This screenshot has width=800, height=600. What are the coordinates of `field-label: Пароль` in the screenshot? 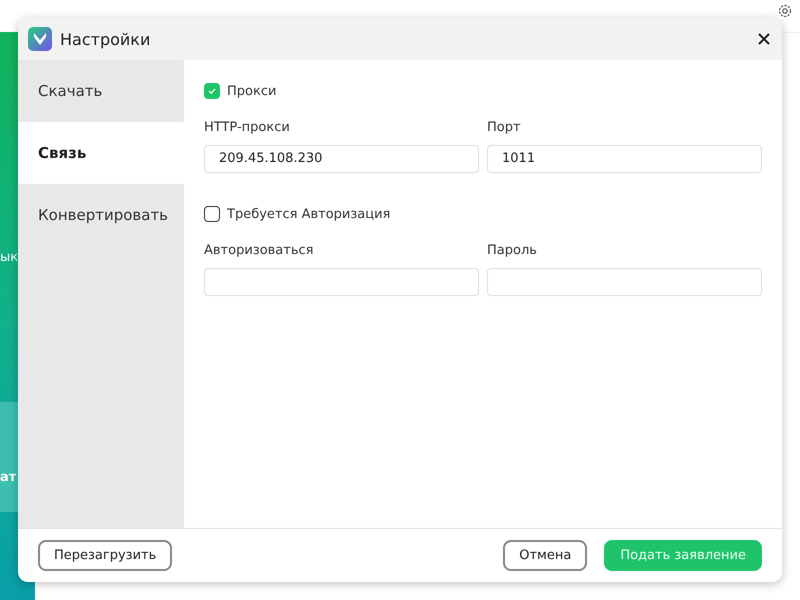 It's located at (512, 250).